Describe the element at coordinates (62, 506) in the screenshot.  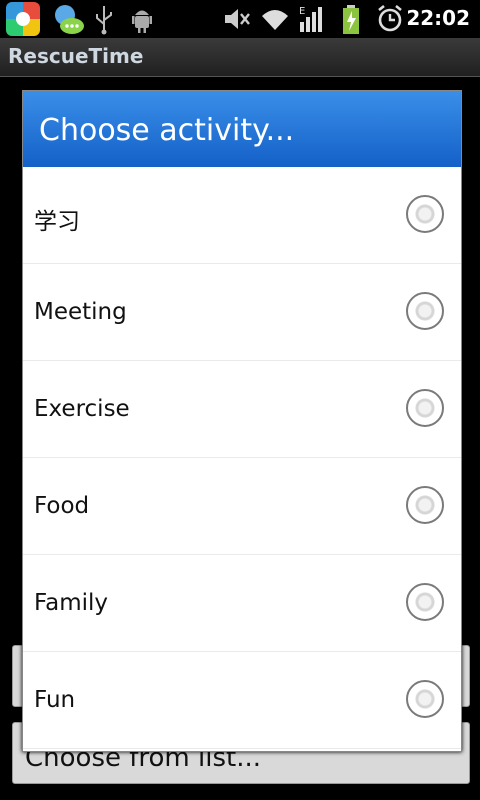
I see `activity-label: Food` at that location.